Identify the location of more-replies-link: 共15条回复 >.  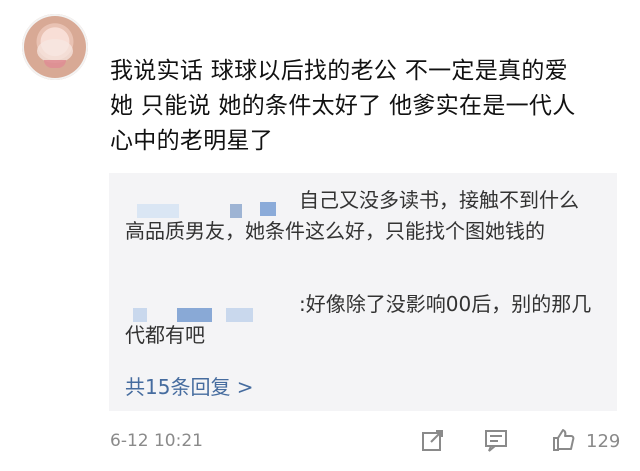
(189, 385).